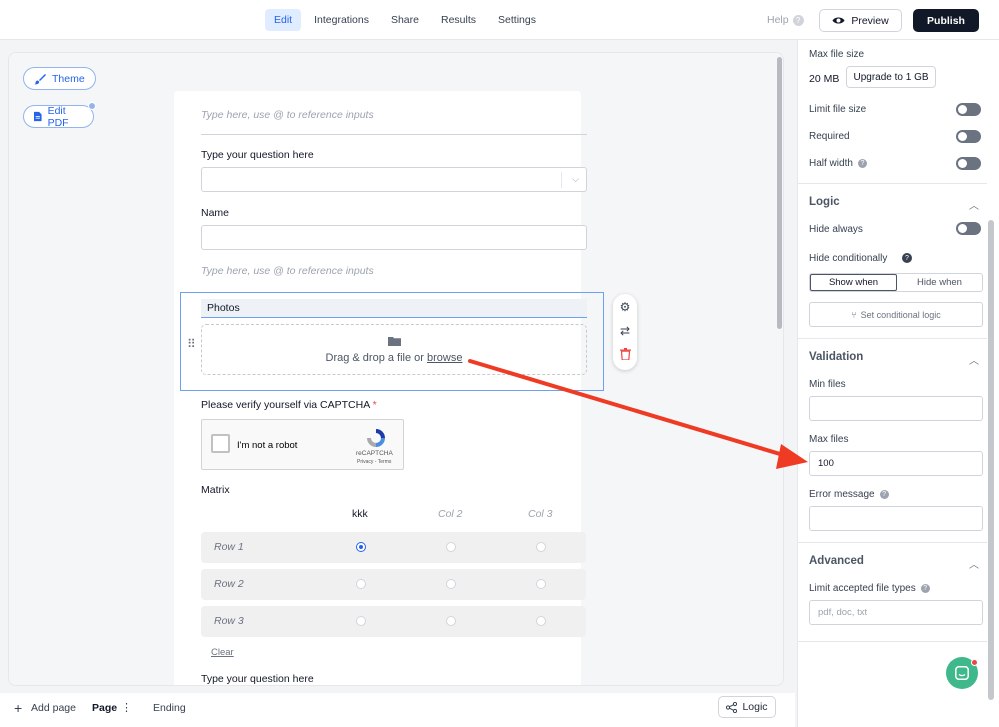  Describe the element at coordinates (638, 414) in the screenshot. I see `annotation-arrow` at that location.